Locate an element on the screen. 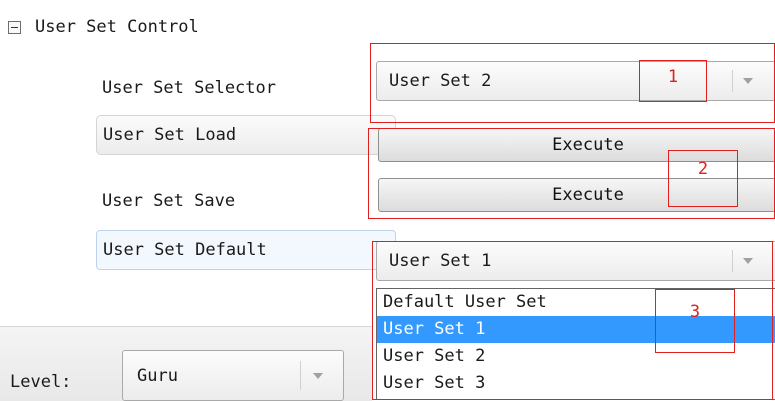 Image resolution: width=775 pixels, height=401 pixels. level-value: Guru is located at coordinates (157, 375).